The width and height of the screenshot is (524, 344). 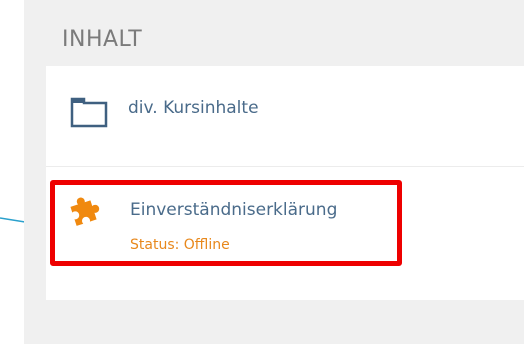 What do you see at coordinates (89, 112) in the screenshot?
I see `folder-icon` at bounding box center [89, 112].